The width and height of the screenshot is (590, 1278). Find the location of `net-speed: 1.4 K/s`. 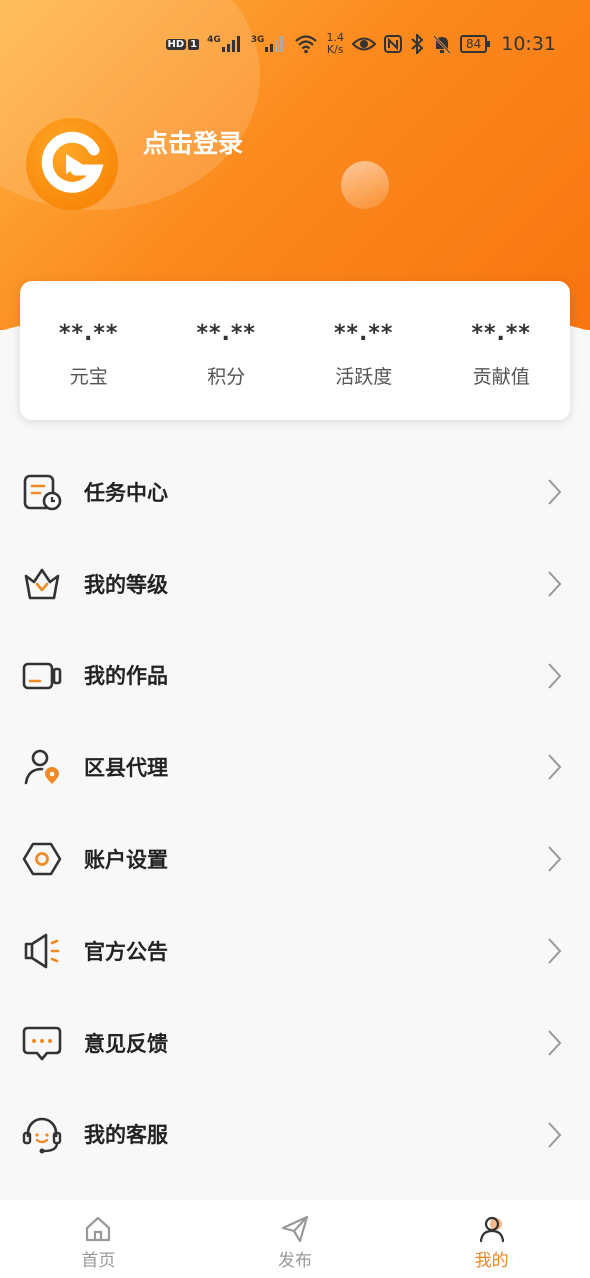

net-speed: 1.4 K/s is located at coordinates (335, 43).